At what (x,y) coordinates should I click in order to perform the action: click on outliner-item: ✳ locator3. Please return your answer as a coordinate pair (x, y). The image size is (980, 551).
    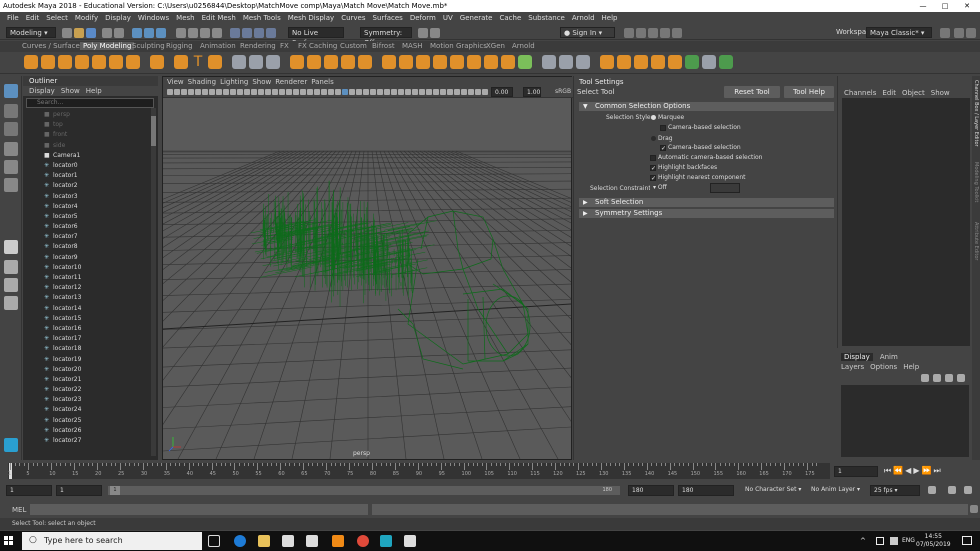
    Looking at the image, I should click on (87, 197).